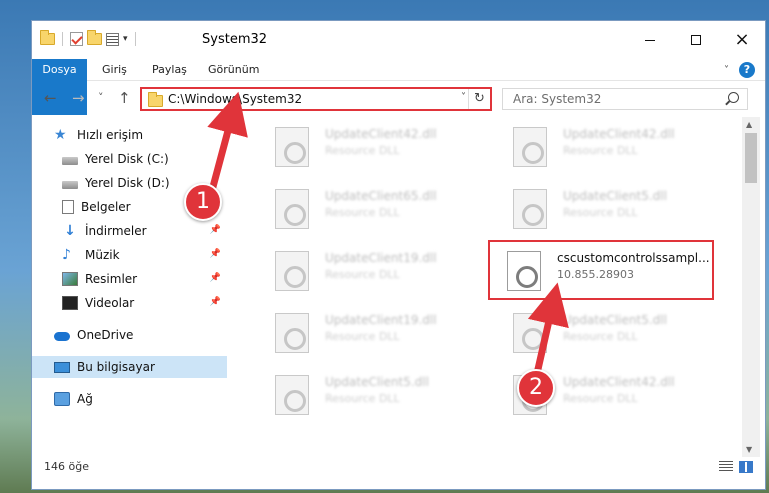  What do you see at coordinates (227, 146) in the screenshot?
I see `arrow-to-address-bar` at bounding box center [227, 146].